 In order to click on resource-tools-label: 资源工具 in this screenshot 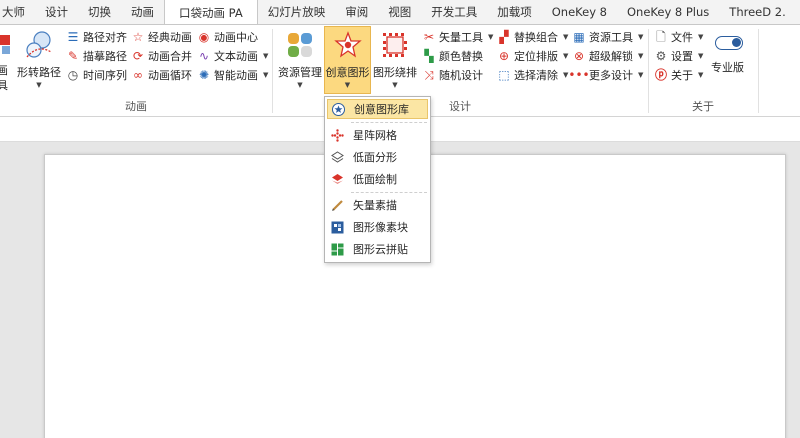, I will do `click(611, 37)`.